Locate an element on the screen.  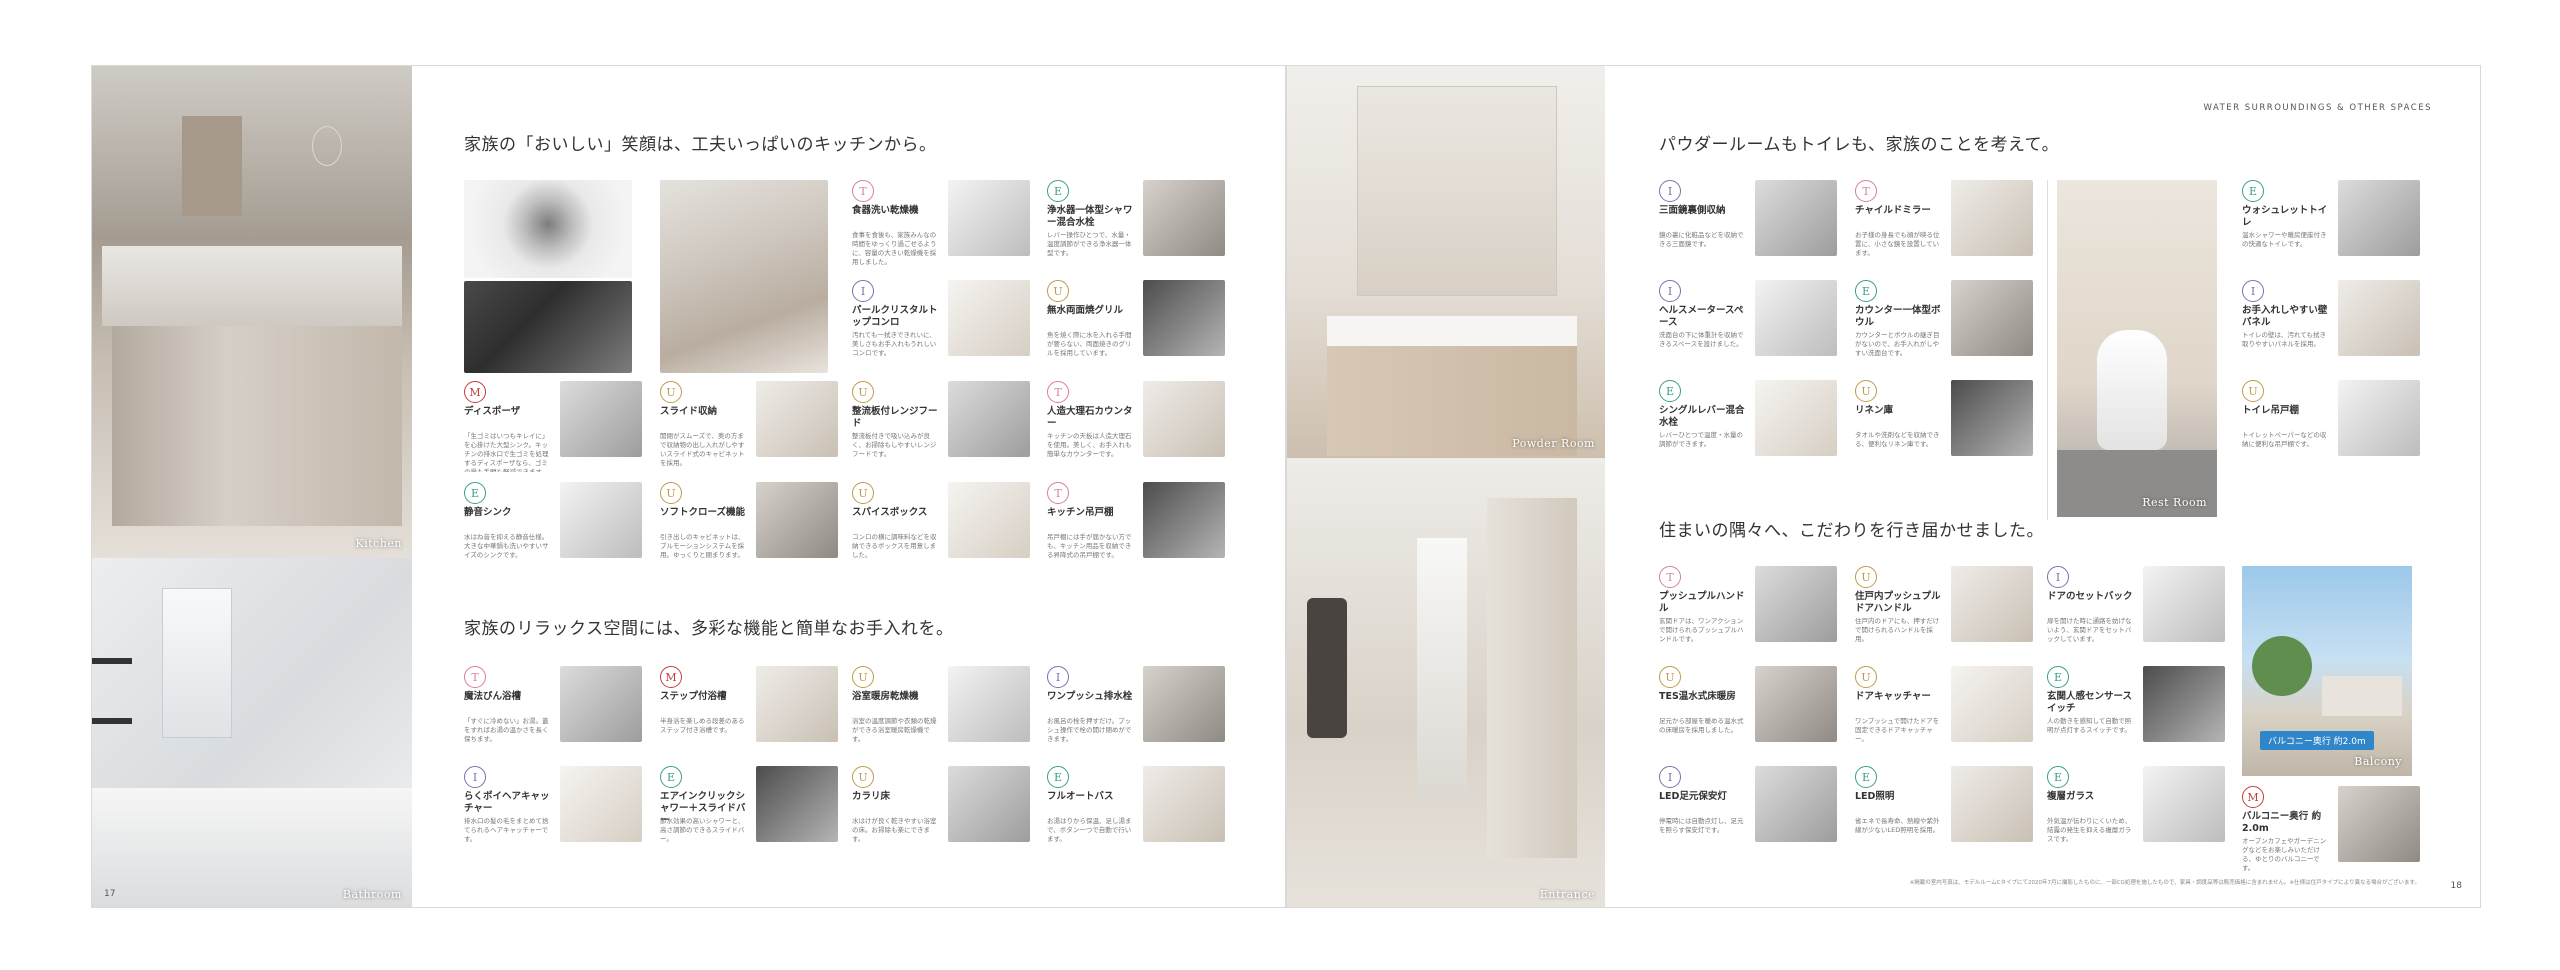
feature-item: U スパイスボックス コンロの横に調味料などを収納できるボックスを用意しました。 is located at coordinates (949, 528).